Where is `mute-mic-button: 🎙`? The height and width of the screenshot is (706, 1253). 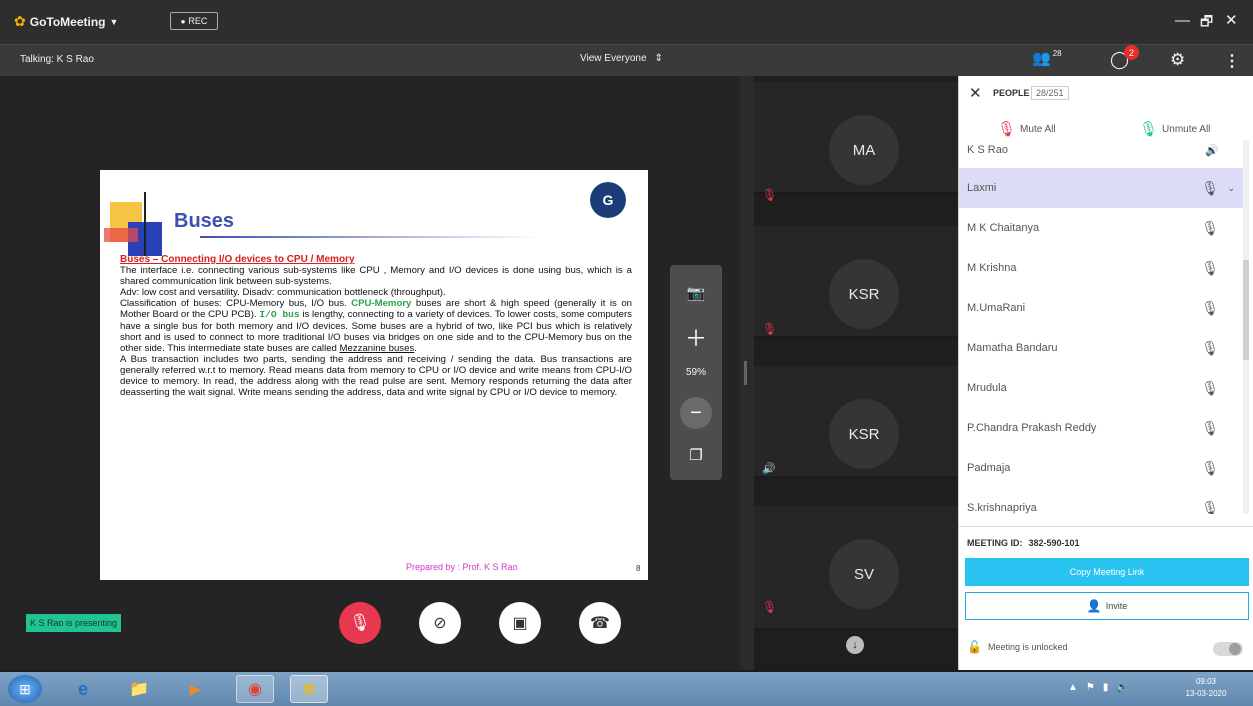 mute-mic-button: 🎙 is located at coordinates (360, 623).